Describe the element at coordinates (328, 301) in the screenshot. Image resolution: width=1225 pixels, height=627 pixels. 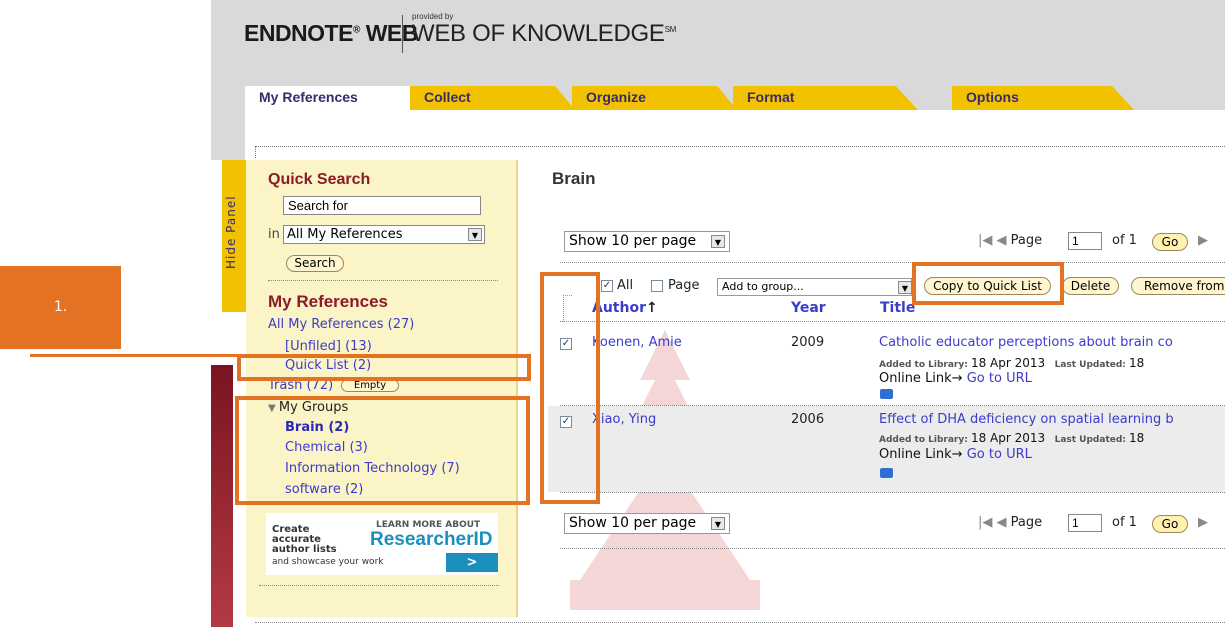
I see `my-references-heading: My References` at that location.